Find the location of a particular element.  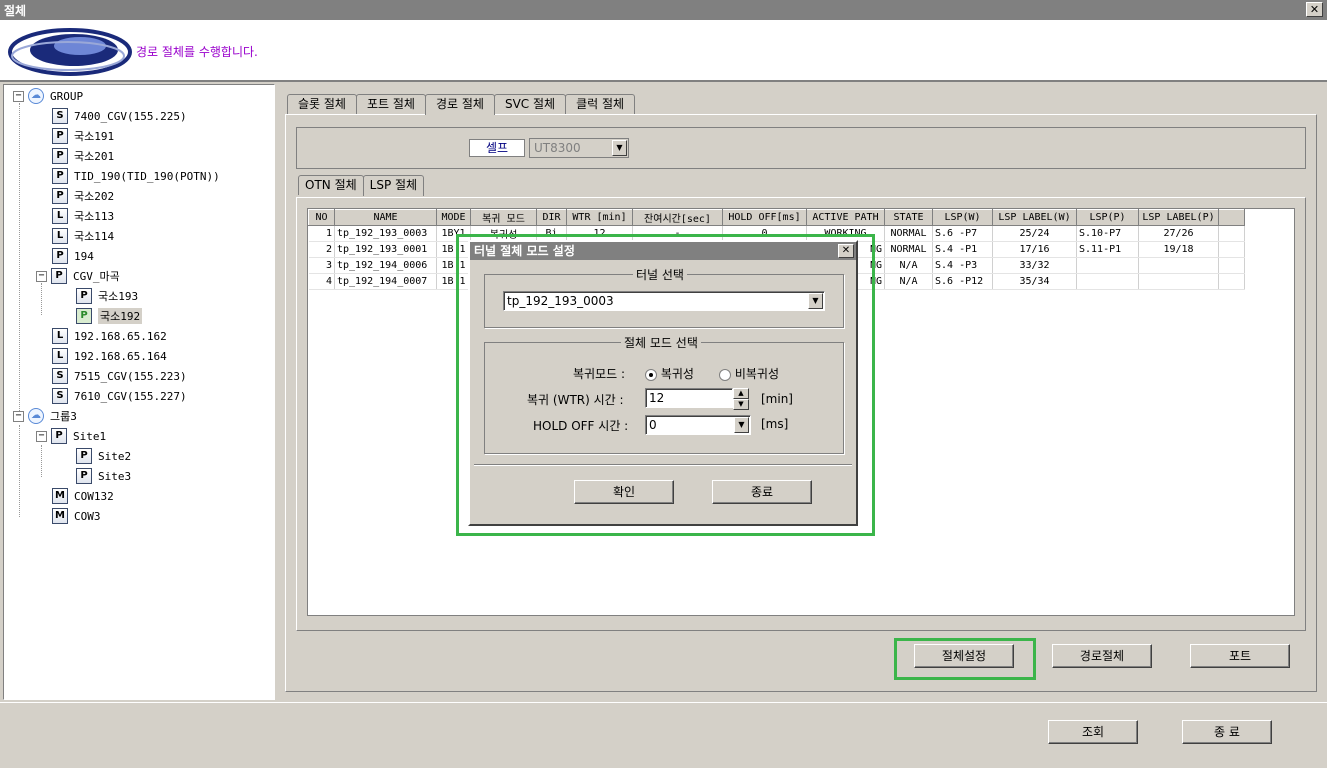

tunnel-combo: tp_192_193_0003 ▼ is located at coordinates (664, 301).